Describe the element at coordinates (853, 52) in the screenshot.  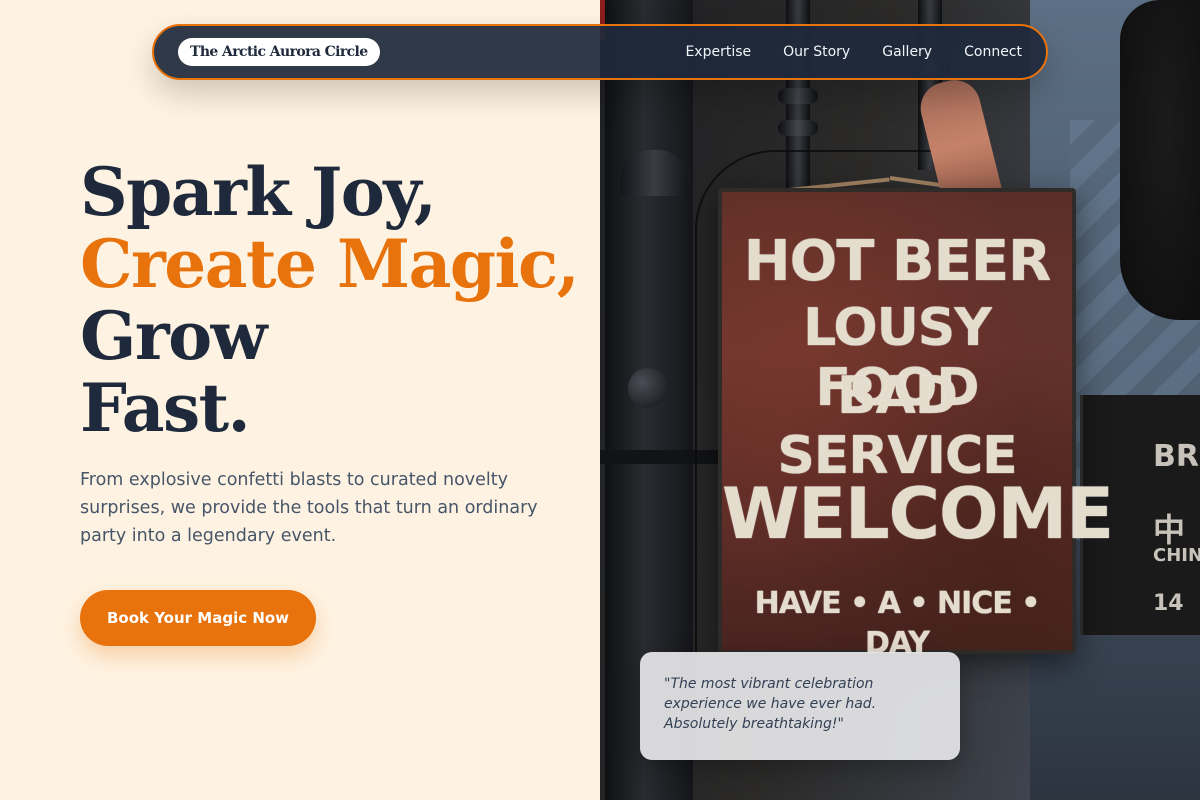
I see `nav-links: Expertise Our Story Gallery Connect` at that location.